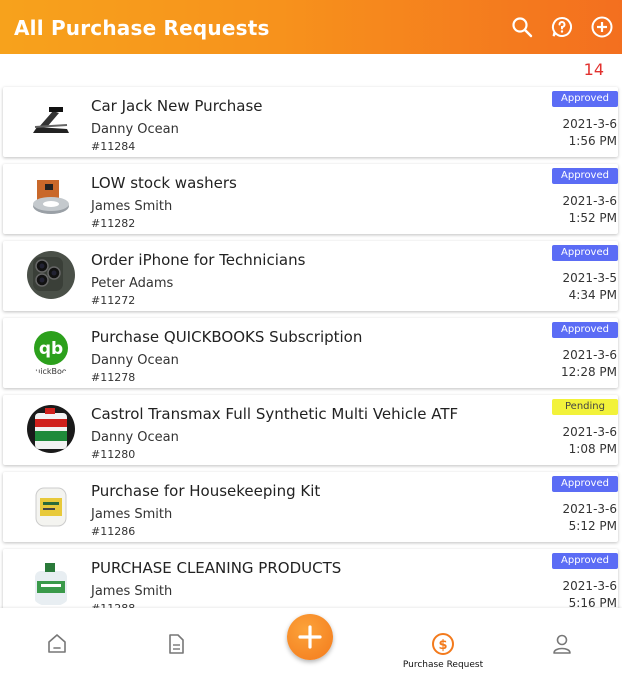 The width and height of the screenshot is (622, 678). What do you see at coordinates (113, 146) in the screenshot?
I see `request-number: #11284` at bounding box center [113, 146].